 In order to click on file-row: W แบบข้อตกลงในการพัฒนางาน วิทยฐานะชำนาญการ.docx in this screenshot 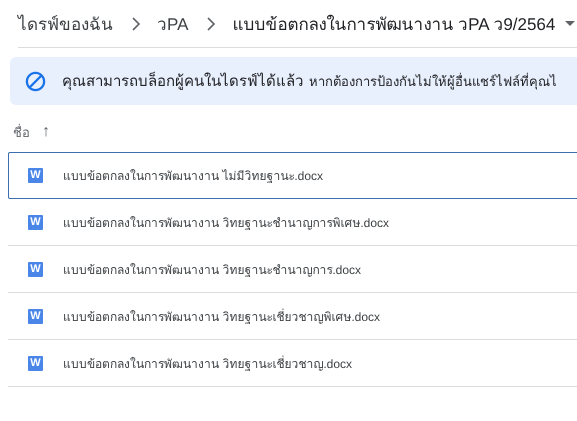, I will do `click(292, 269)`.